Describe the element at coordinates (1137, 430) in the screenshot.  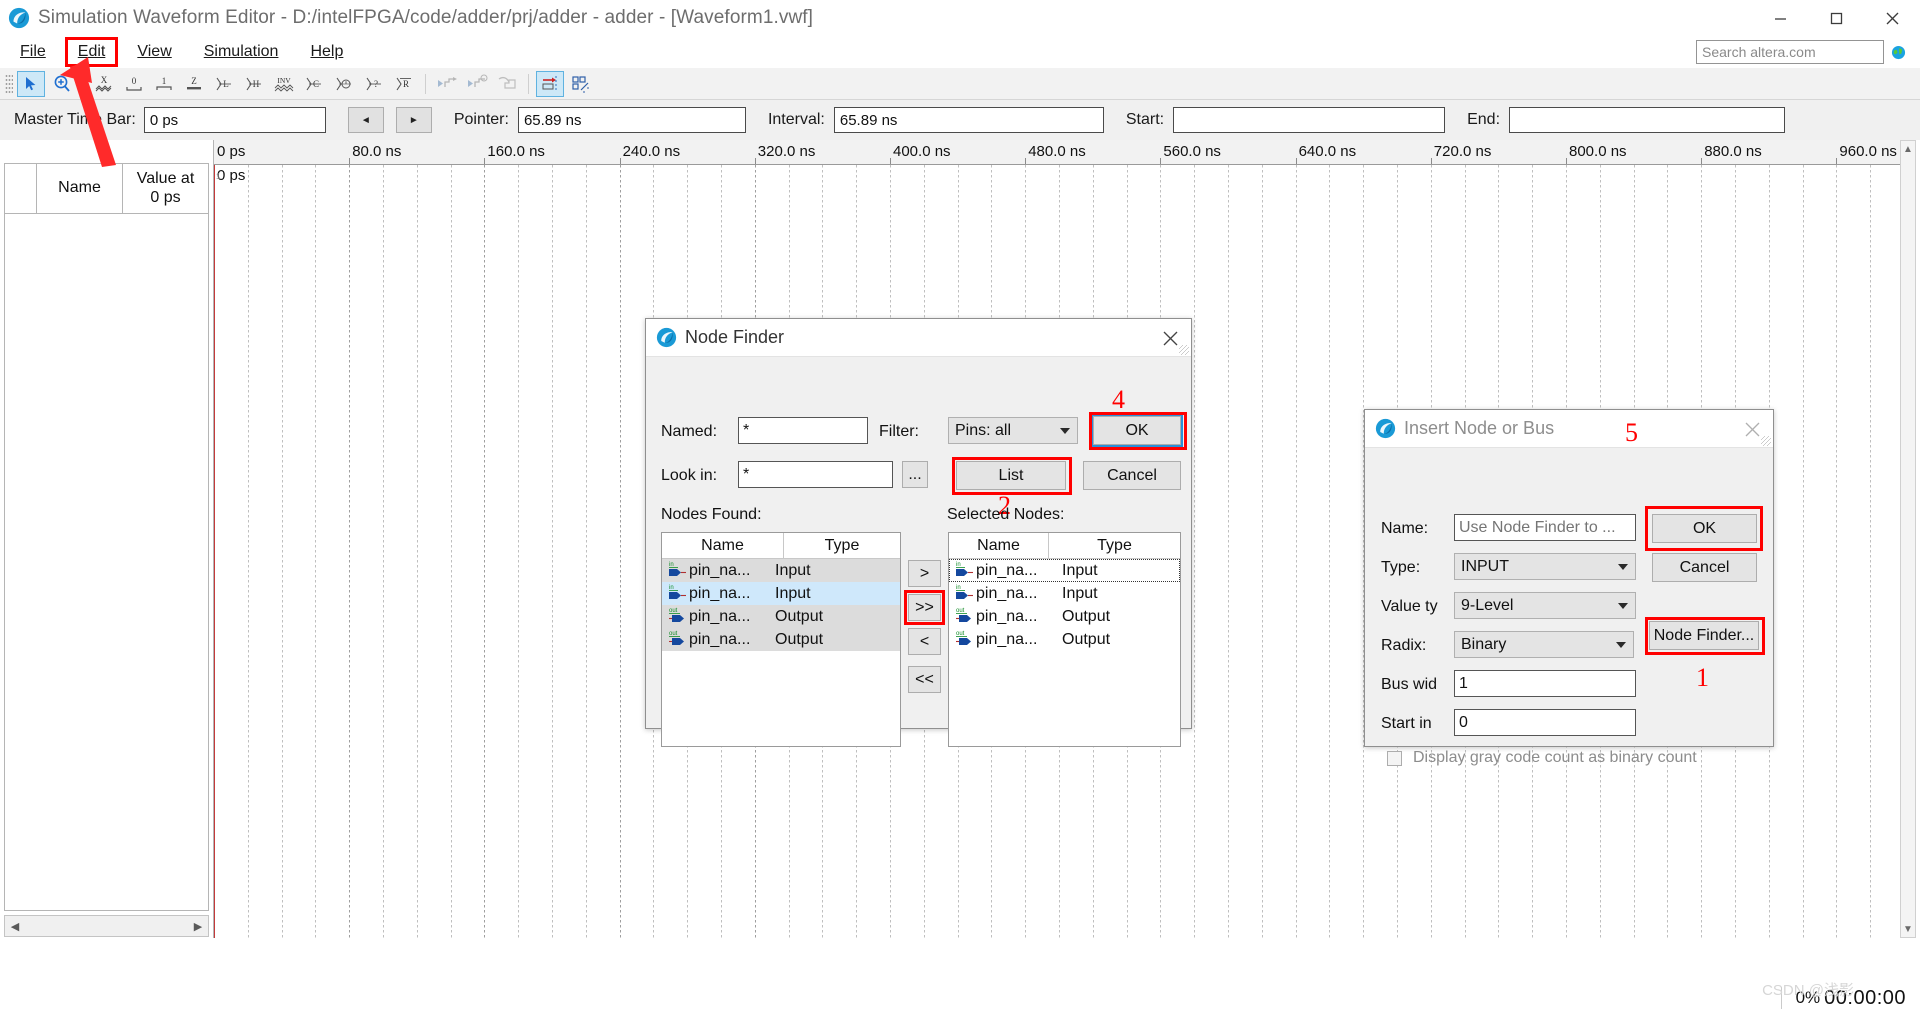
I see `node-finder-ok-button: OK` at that location.